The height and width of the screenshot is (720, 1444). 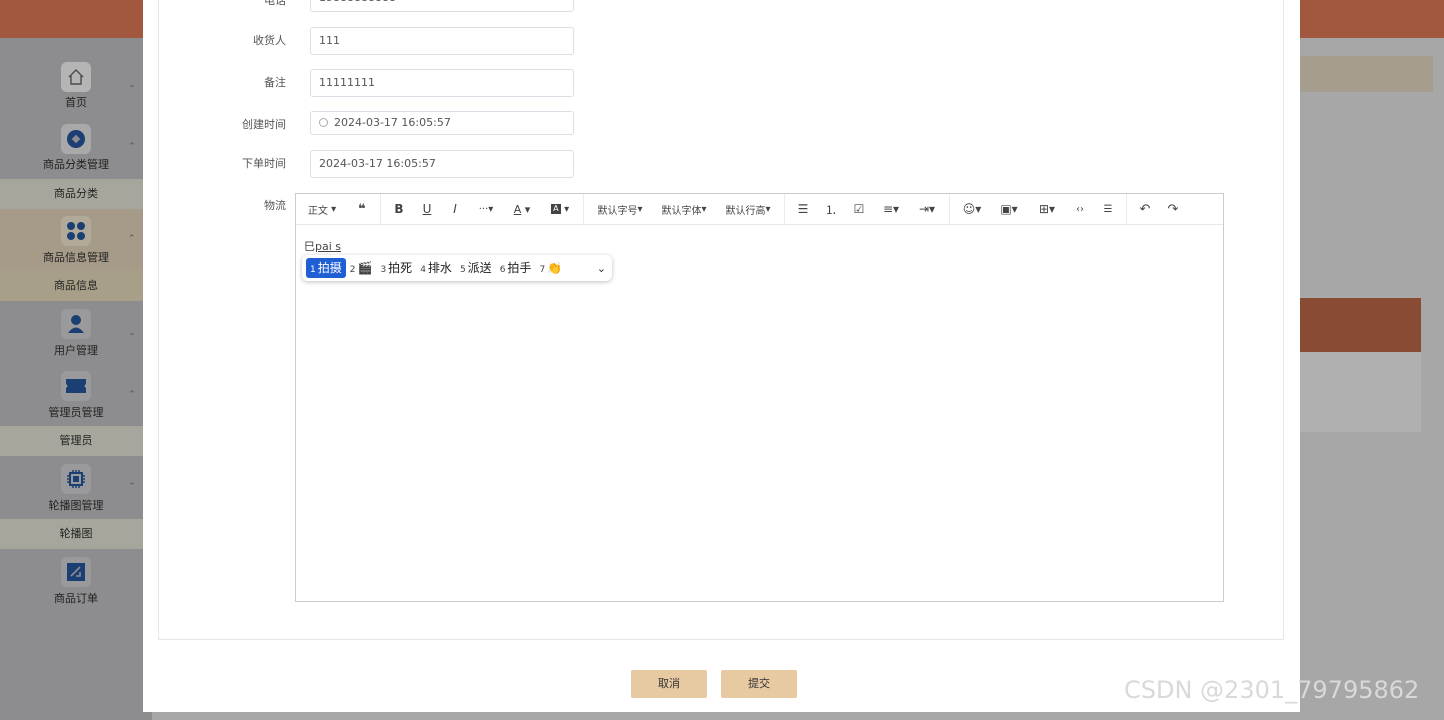 What do you see at coordinates (269, 40) in the screenshot?
I see `receiver-label: 收货人` at bounding box center [269, 40].